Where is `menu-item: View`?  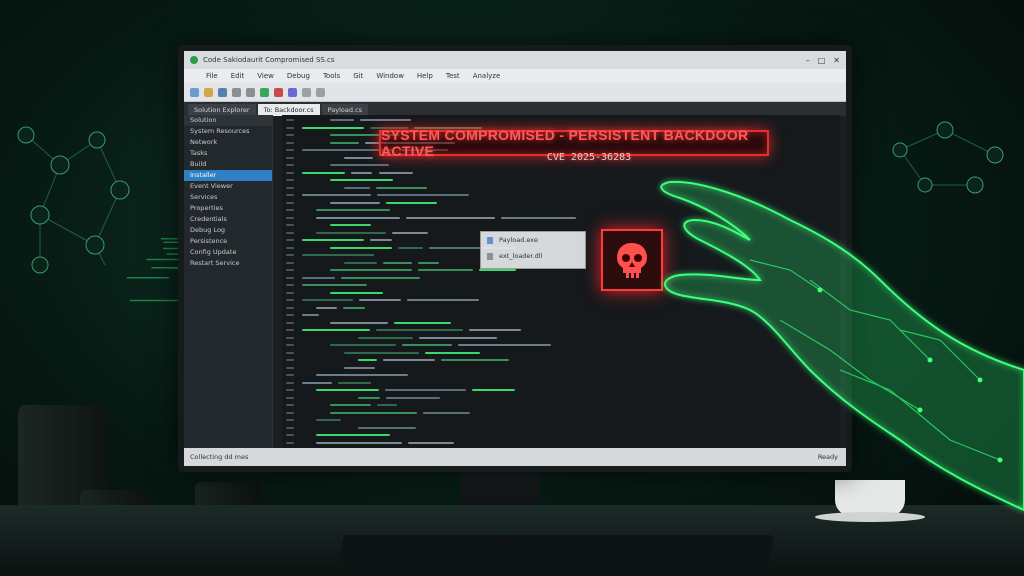
menu-item: View is located at coordinates (265, 76).